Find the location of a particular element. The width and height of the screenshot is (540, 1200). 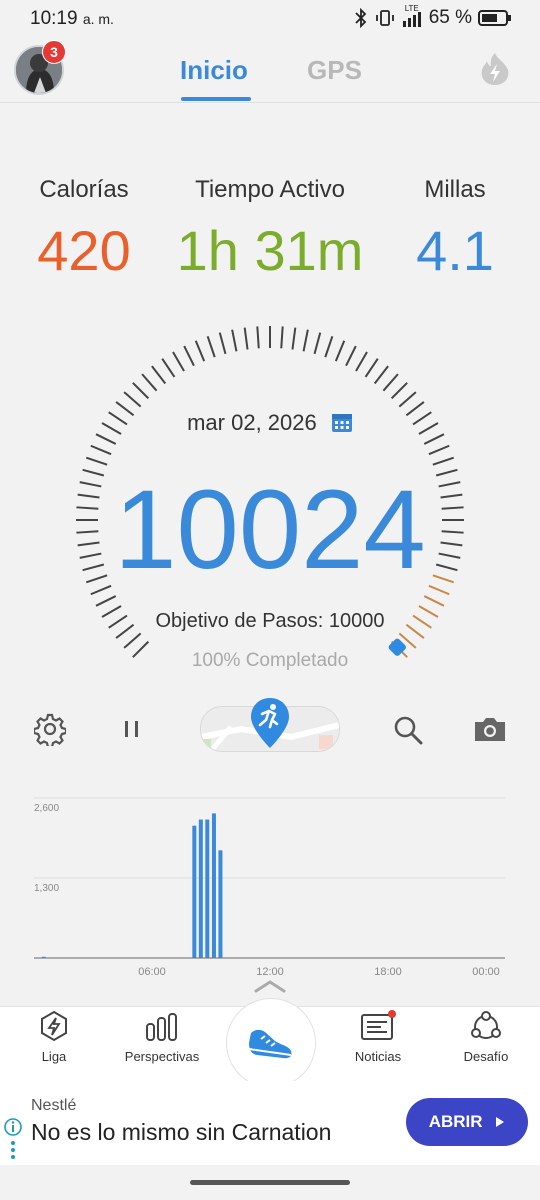

ad-headline: No es lo mismo sin Carnation is located at coordinates (181, 1132).